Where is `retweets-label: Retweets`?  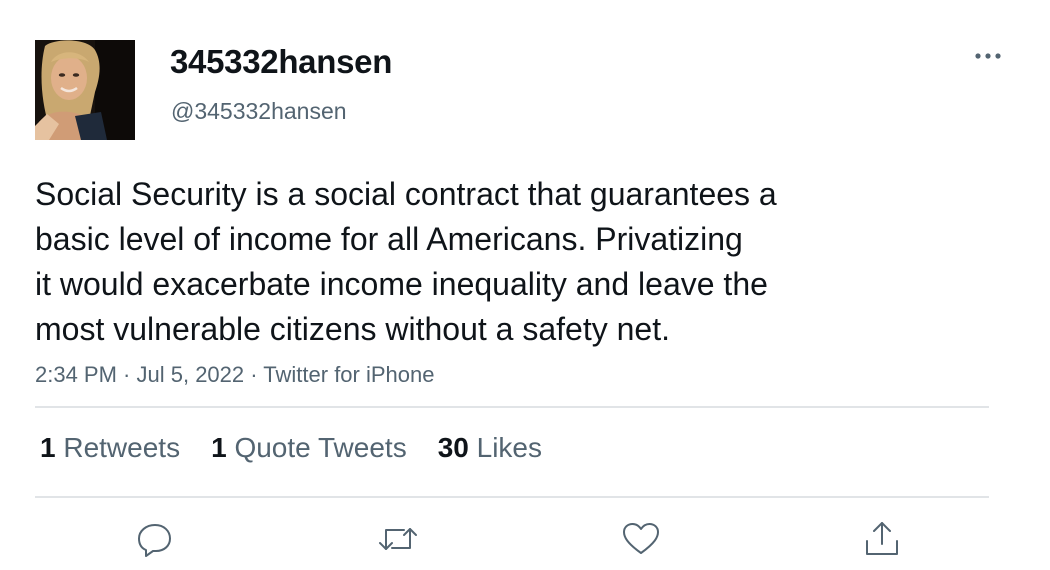 retweets-label: Retweets is located at coordinates (122, 447).